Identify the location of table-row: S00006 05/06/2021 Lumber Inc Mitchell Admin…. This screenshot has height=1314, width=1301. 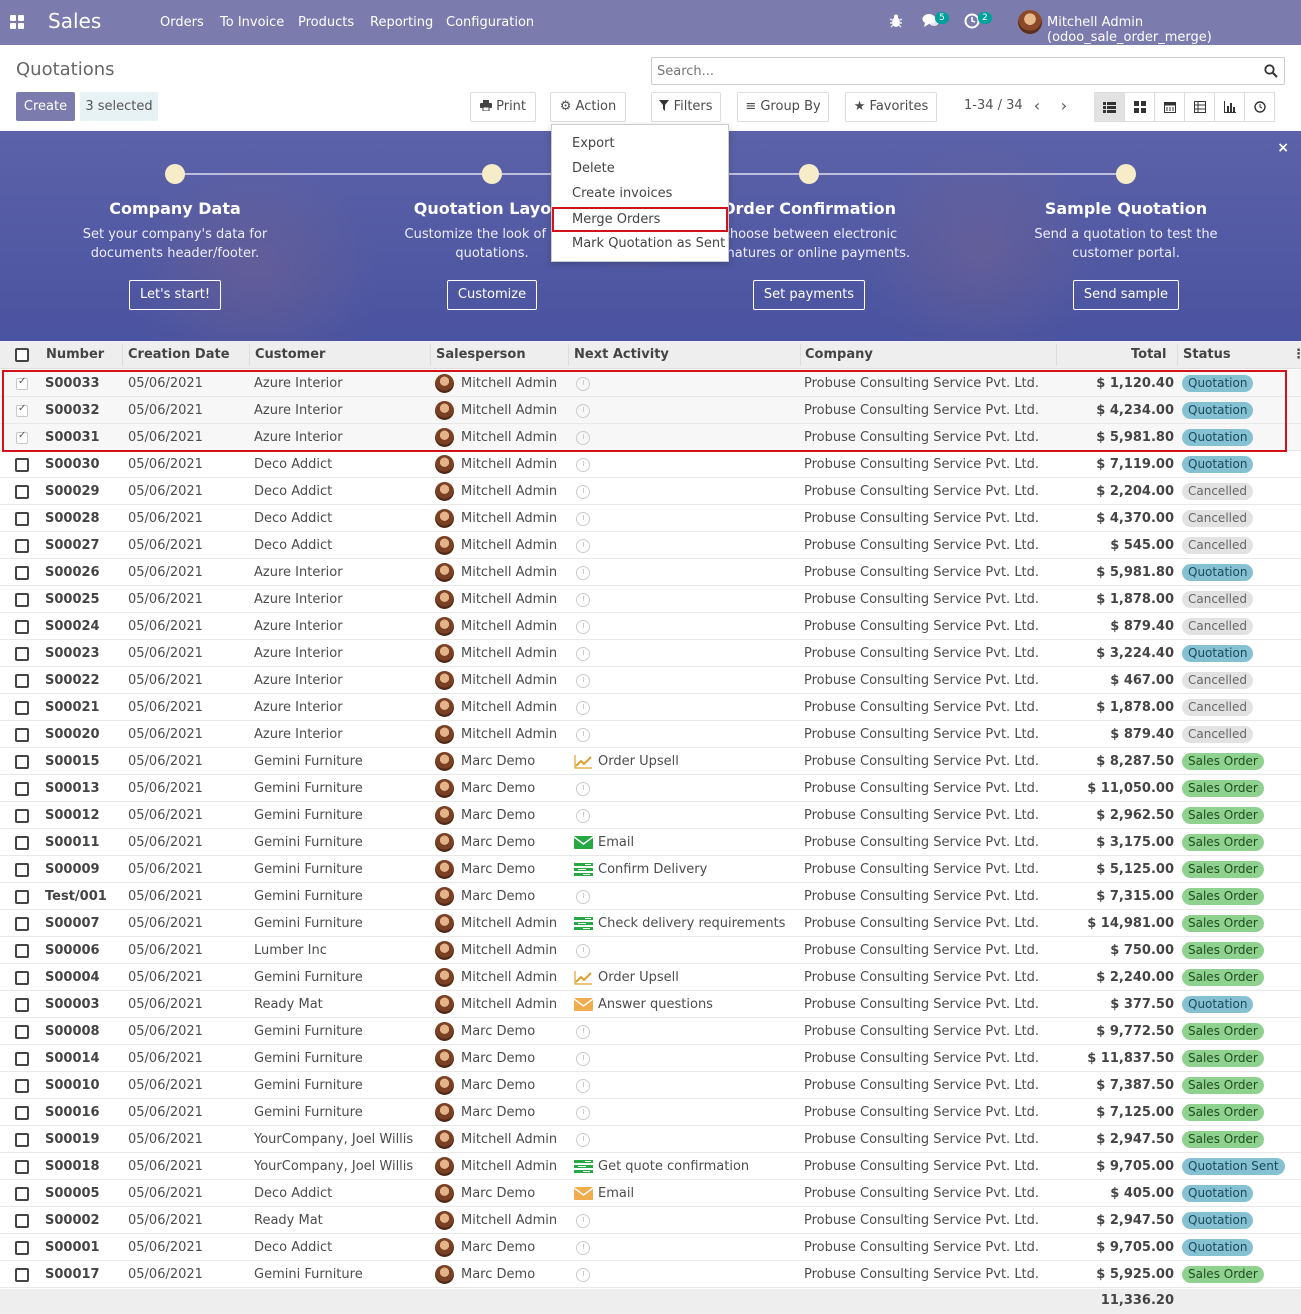
(650, 950).